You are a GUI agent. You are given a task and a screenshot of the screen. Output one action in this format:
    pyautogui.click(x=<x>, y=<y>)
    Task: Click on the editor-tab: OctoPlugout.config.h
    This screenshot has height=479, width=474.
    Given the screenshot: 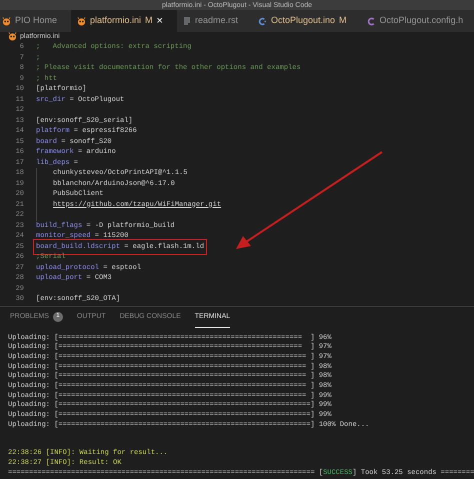 What is the action you would take?
    pyautogui.click(x=417, y=21)
    